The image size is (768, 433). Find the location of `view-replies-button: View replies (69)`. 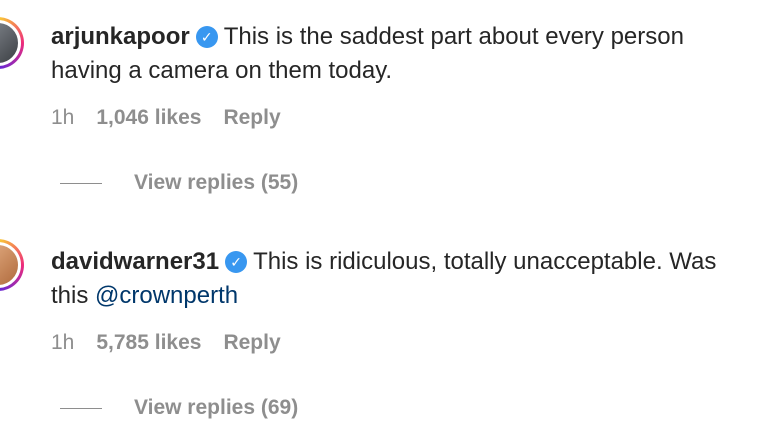

view-replies-button: View replies (69) is located at coordinates (179, 408).